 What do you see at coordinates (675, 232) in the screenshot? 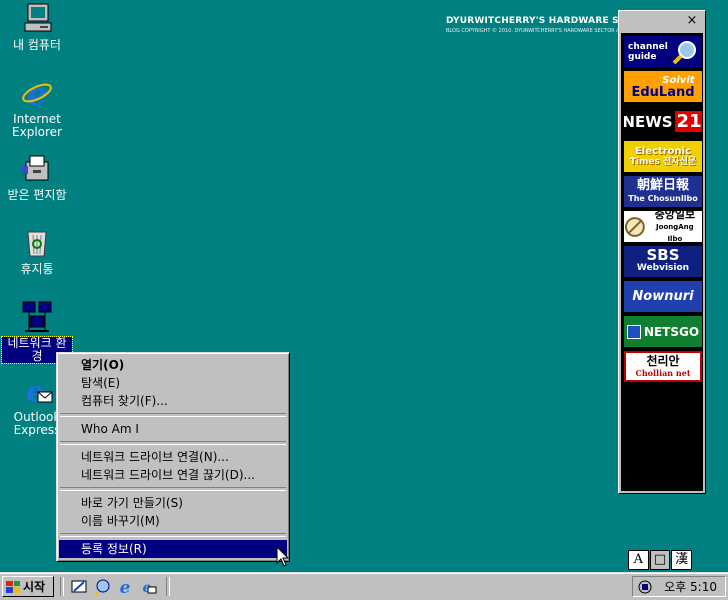
I see `channel-line2: JoongAng Ilbo` at bounding box center [675, 232].